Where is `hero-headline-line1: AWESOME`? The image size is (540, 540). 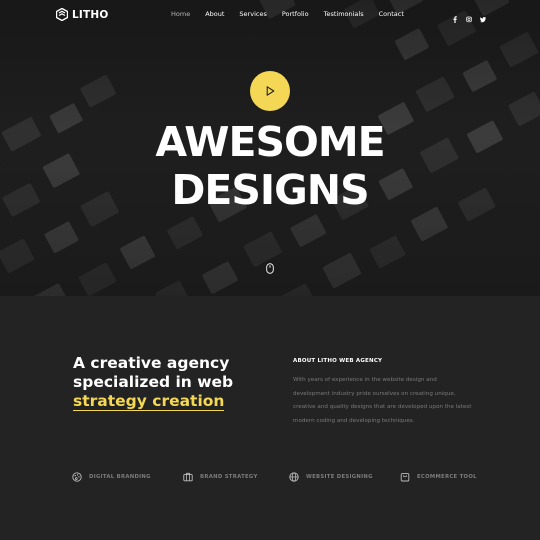
hero-headline-line1: AWESOME is located at coordinates (270, 142).